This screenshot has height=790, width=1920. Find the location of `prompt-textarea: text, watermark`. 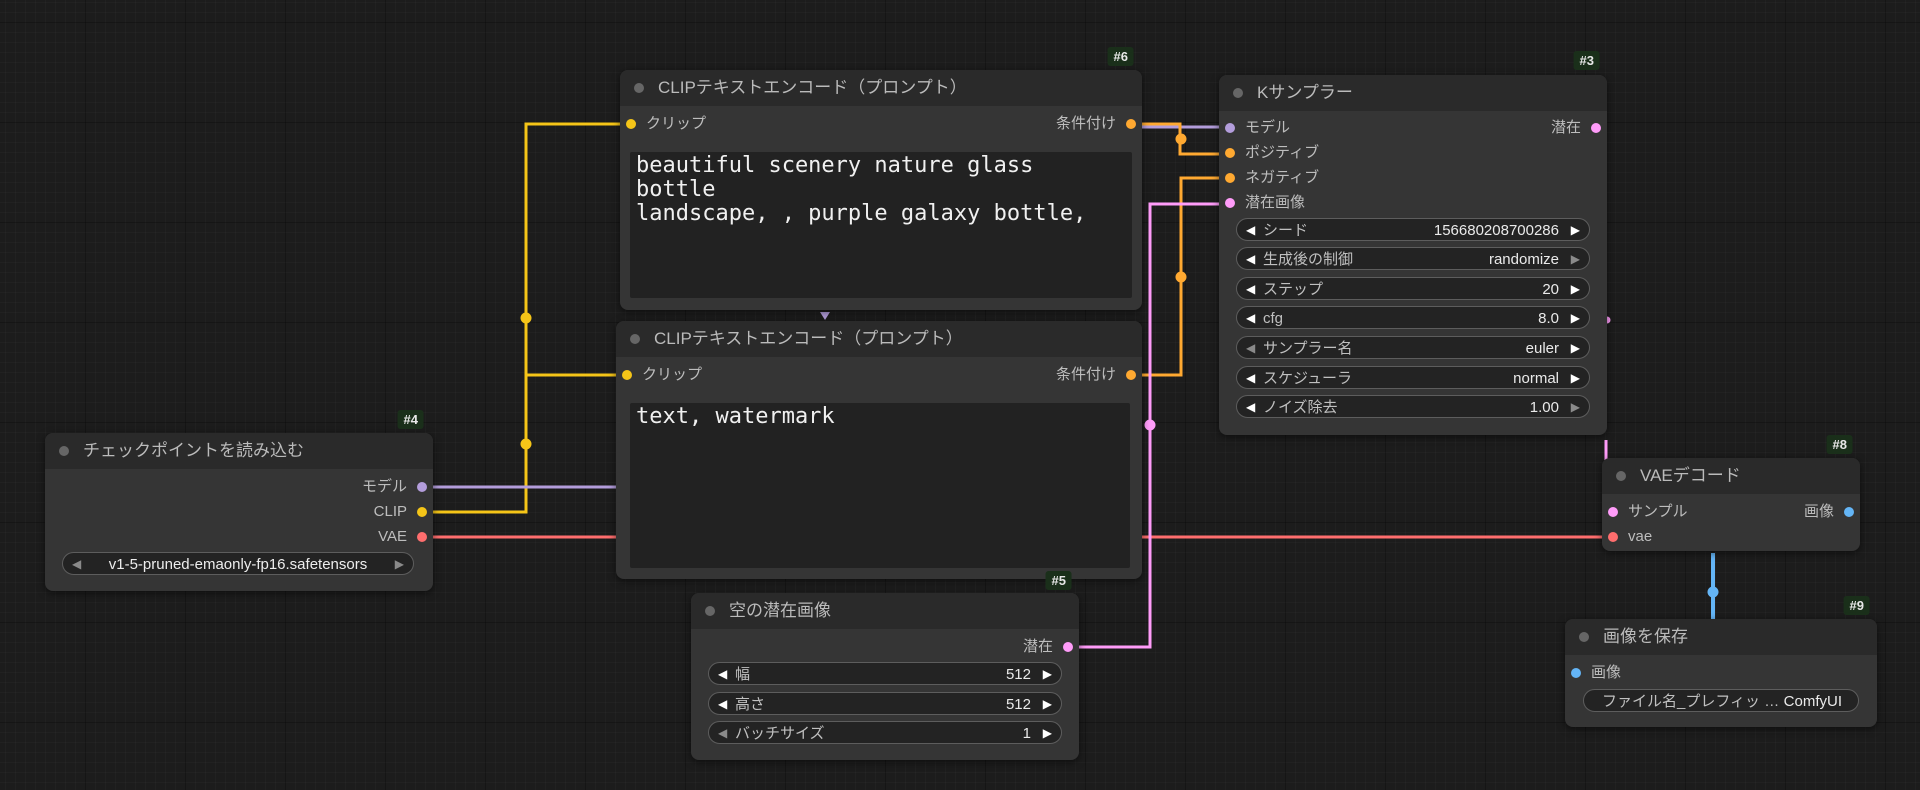

prompt-textarea: text, watermark is located at coordinates (880, 485).